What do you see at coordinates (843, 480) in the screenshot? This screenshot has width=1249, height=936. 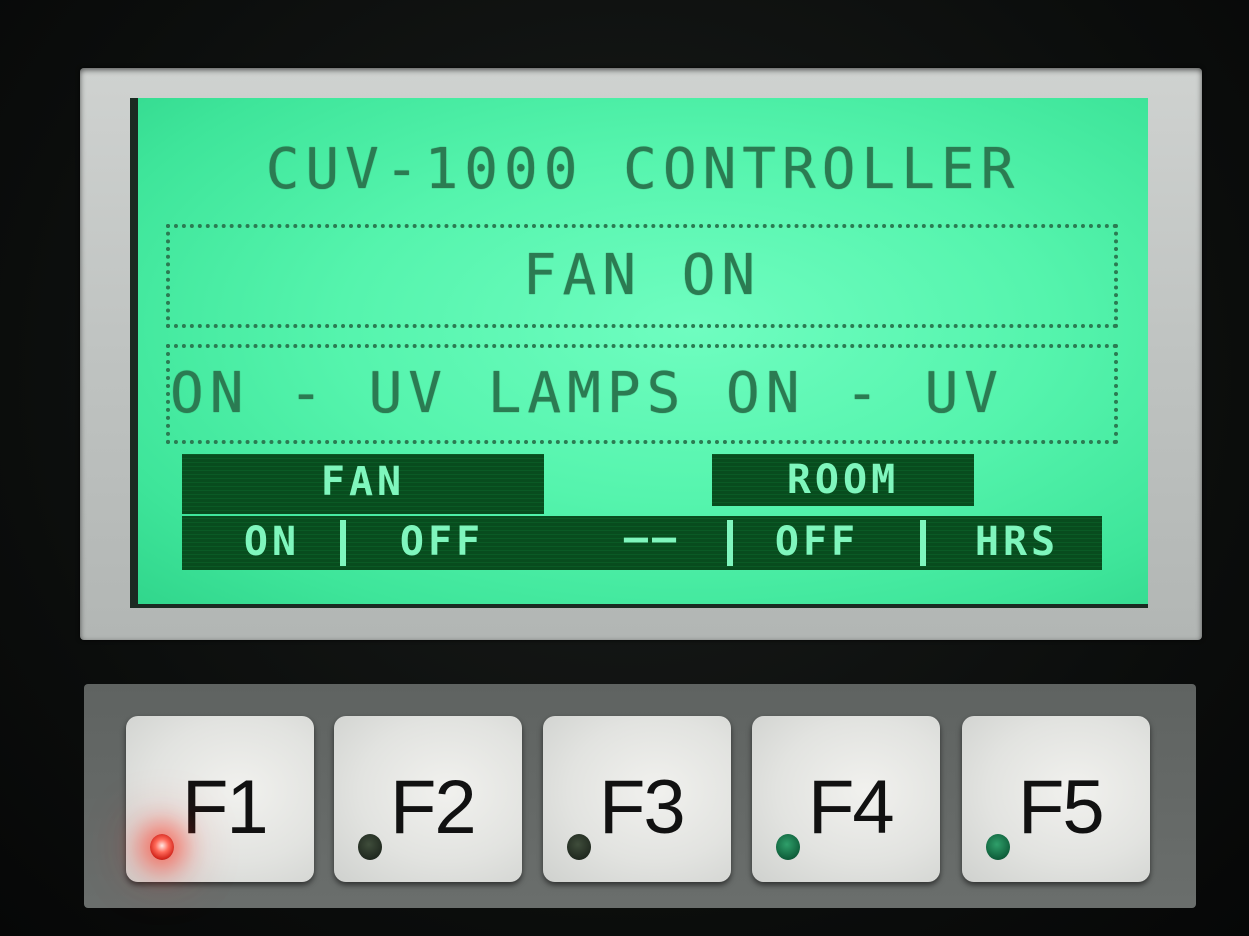 I see `softkey-room-header: ROOM` at bounding box center [843, 480].